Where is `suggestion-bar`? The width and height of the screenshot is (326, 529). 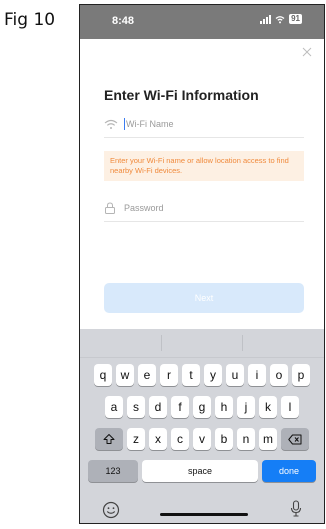
suggestion-bar is located at coordinates (202, 343).